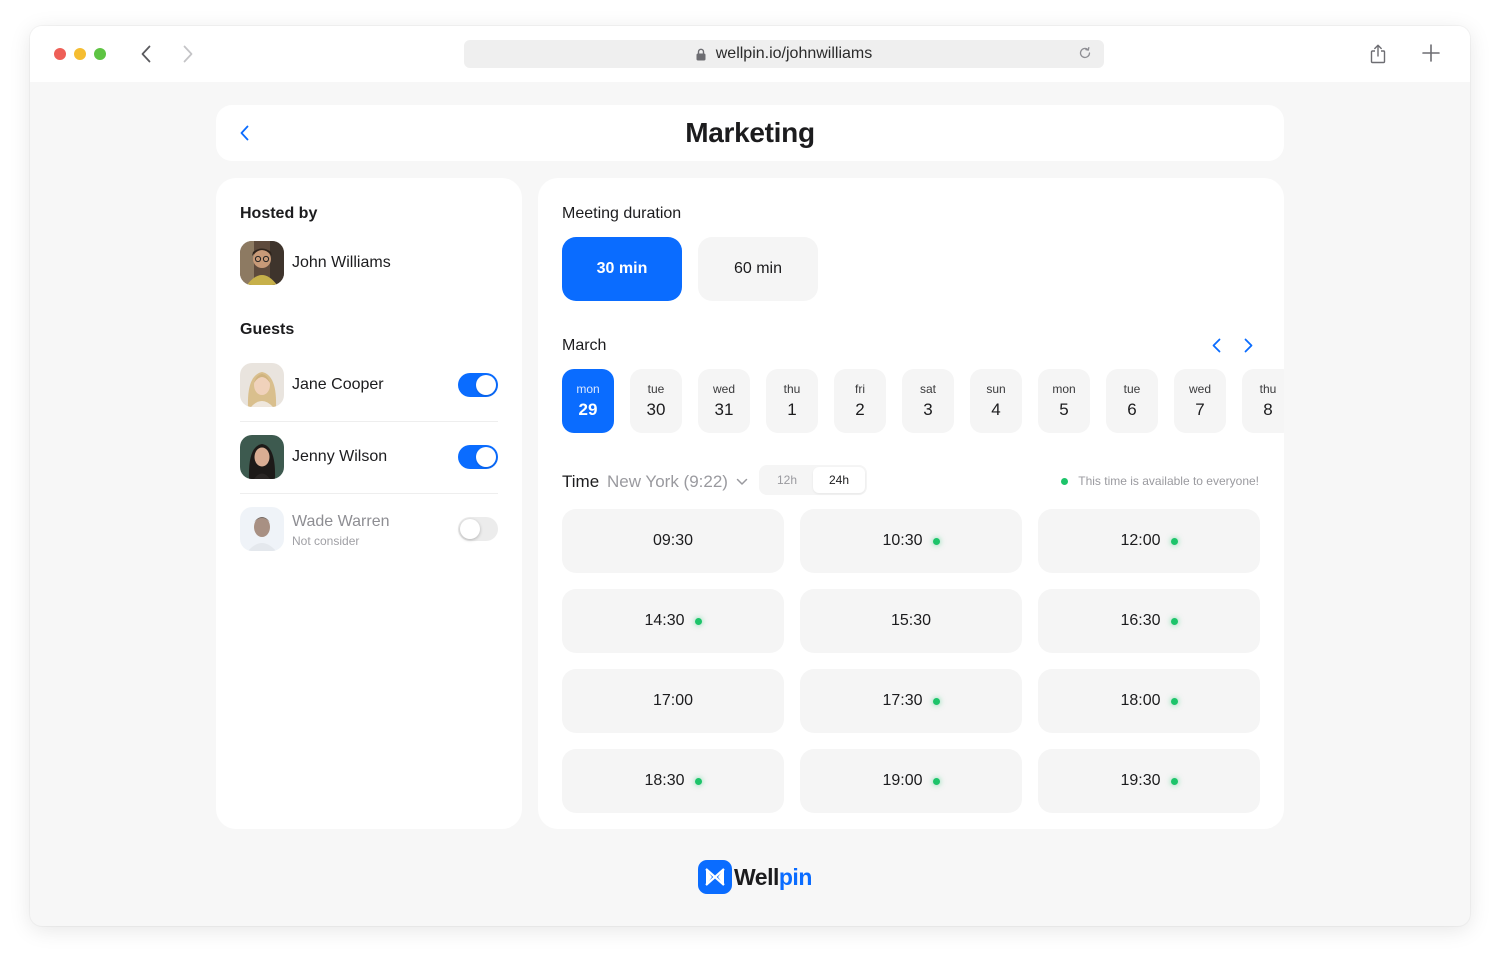  I want to click on month-label: March, so click(584, 345).